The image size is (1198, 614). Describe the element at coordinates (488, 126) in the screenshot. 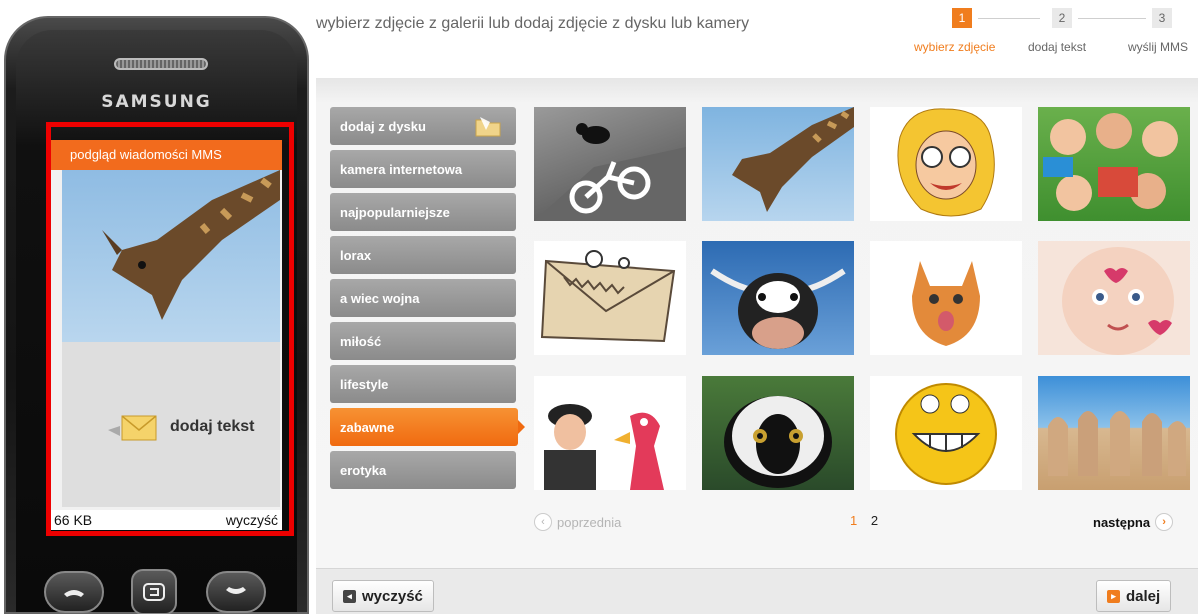

I see `folder-icon` at that location.